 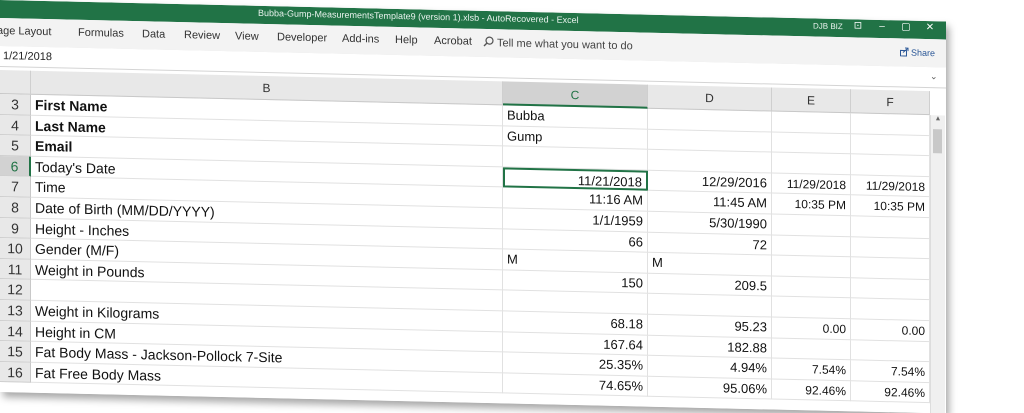 What do you see at coordinates (890, 310) in the screenshot?
I see `cell-f12` at bounding box center [890, 310].